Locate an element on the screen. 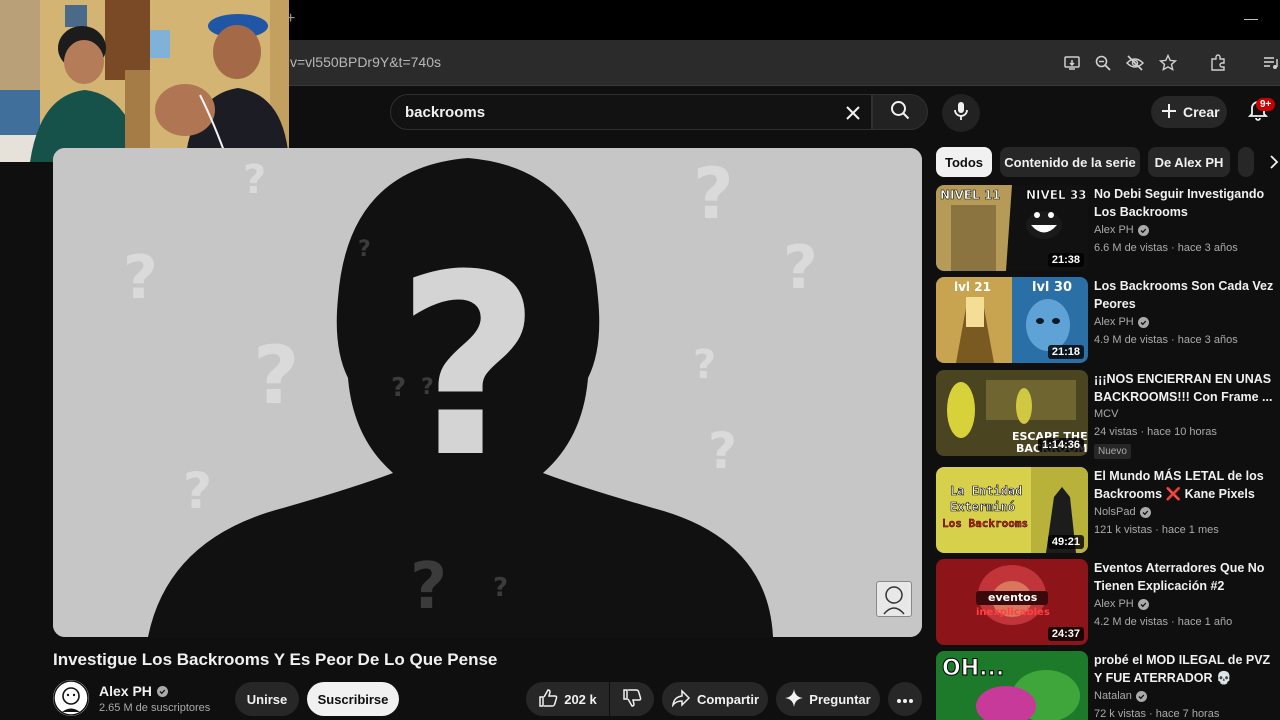 This screenshot has height=720, width=1280. recommended-channel-name: MCV is located at coordinates (1106, 414).